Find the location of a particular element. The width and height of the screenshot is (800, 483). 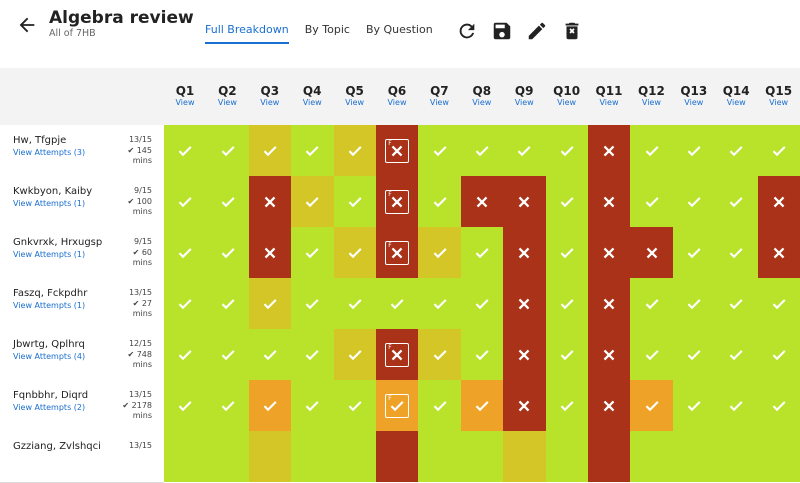

refresh-icon is located at coordinates (467, 31).